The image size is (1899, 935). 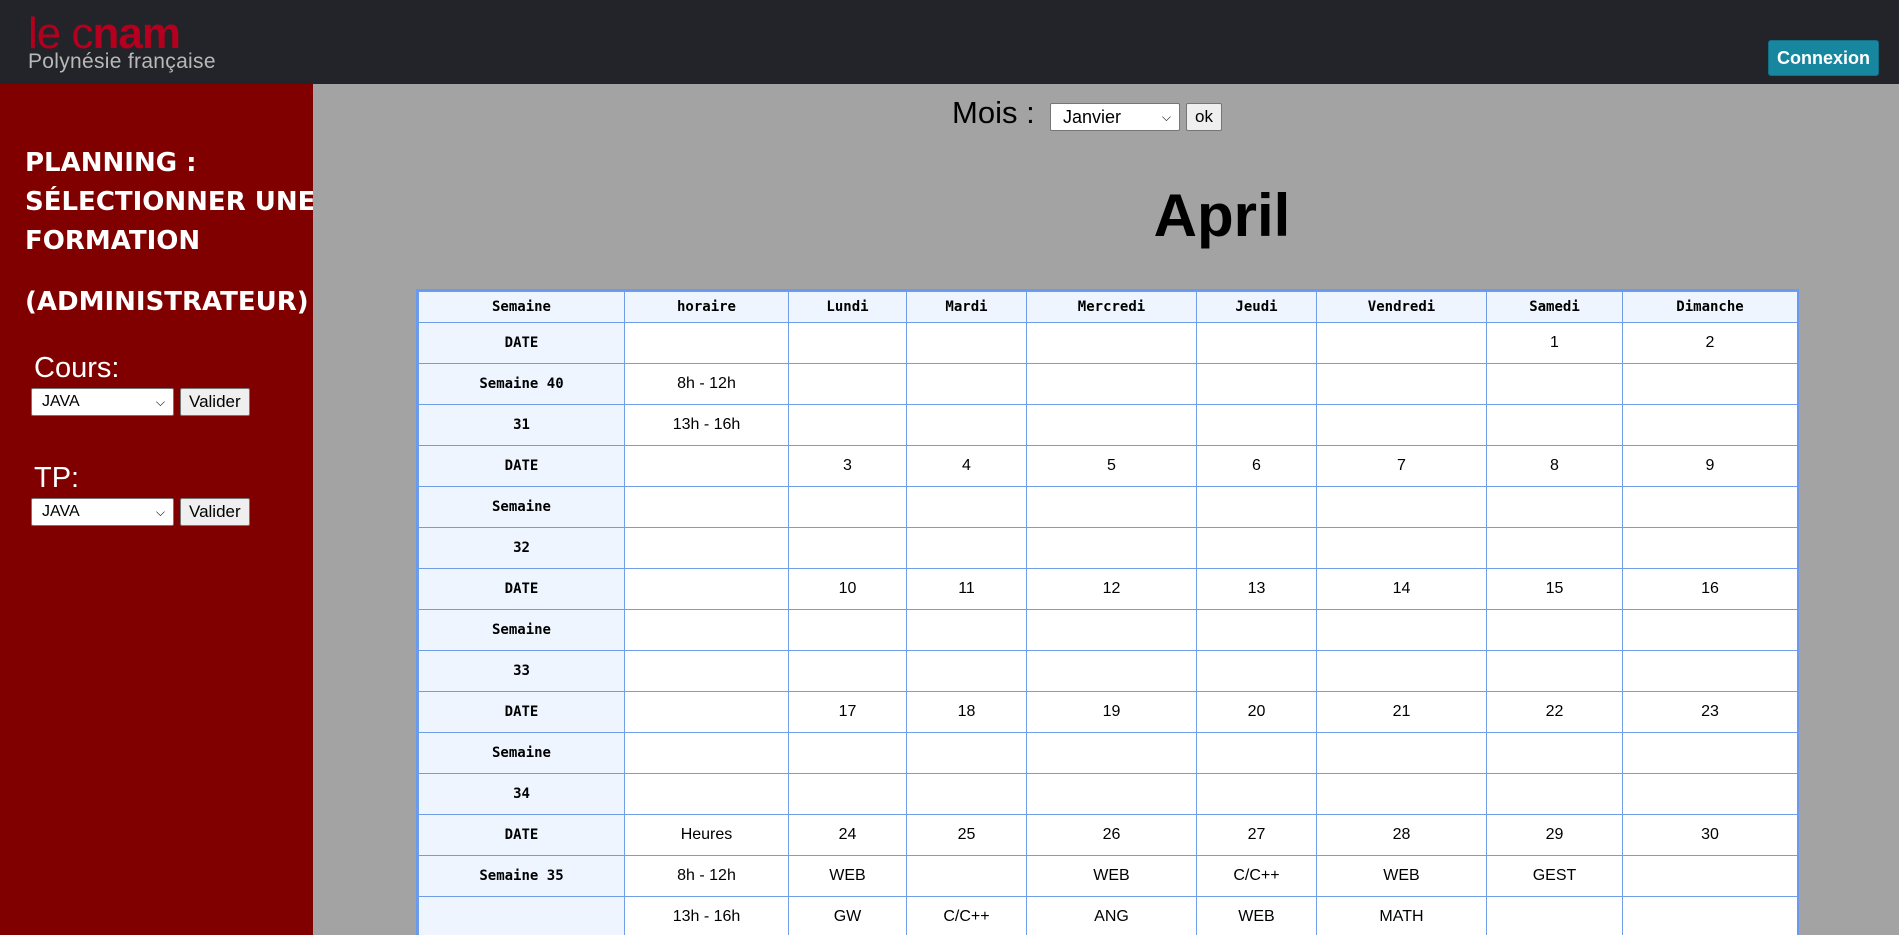 What do you see at coordinates (1401, 307) in the screenshot?
I see `column-header: Vendredi` at bounding box center [1401, 307].